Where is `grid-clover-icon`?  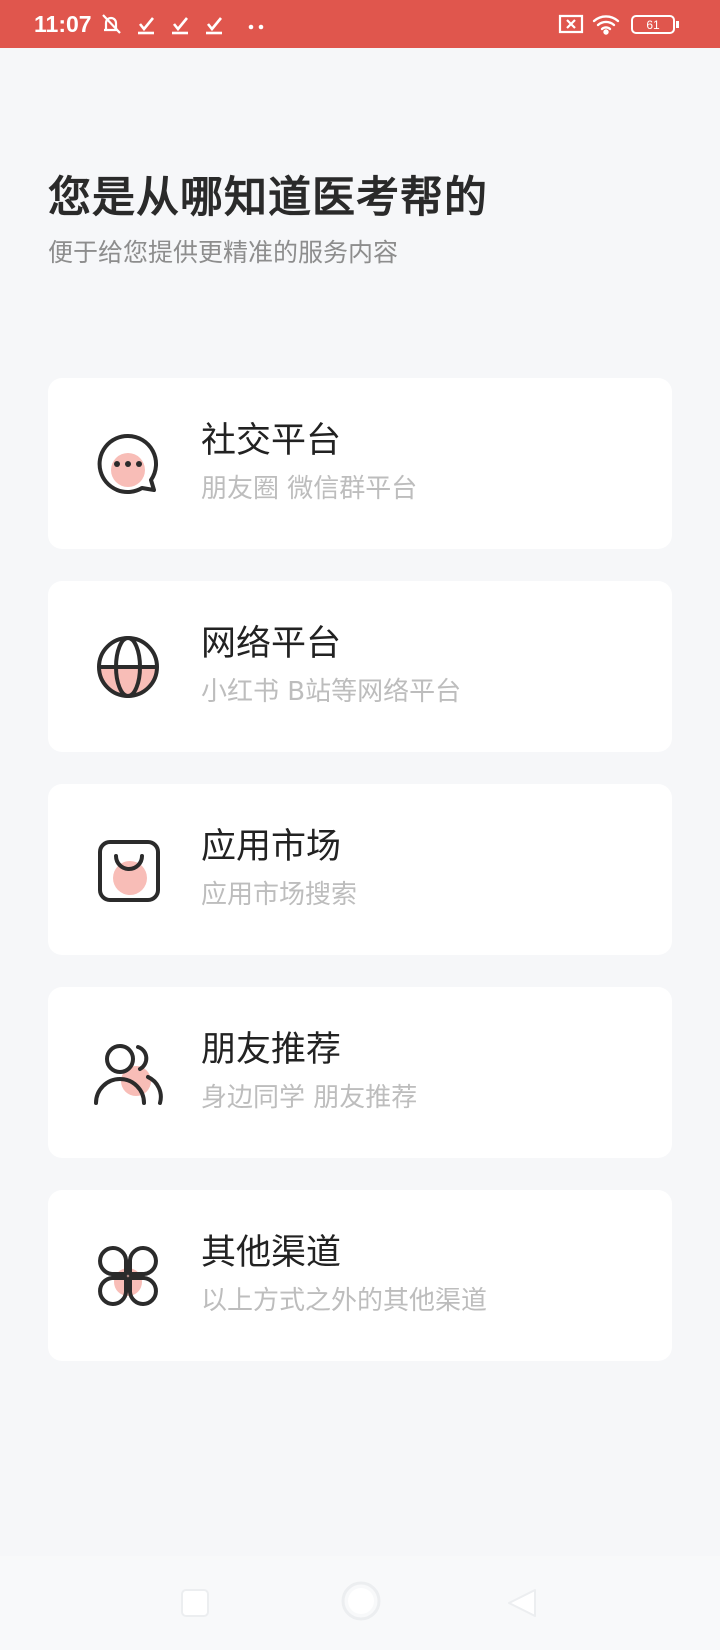
grid-clover-icon is located at coordinates (128, 1276).